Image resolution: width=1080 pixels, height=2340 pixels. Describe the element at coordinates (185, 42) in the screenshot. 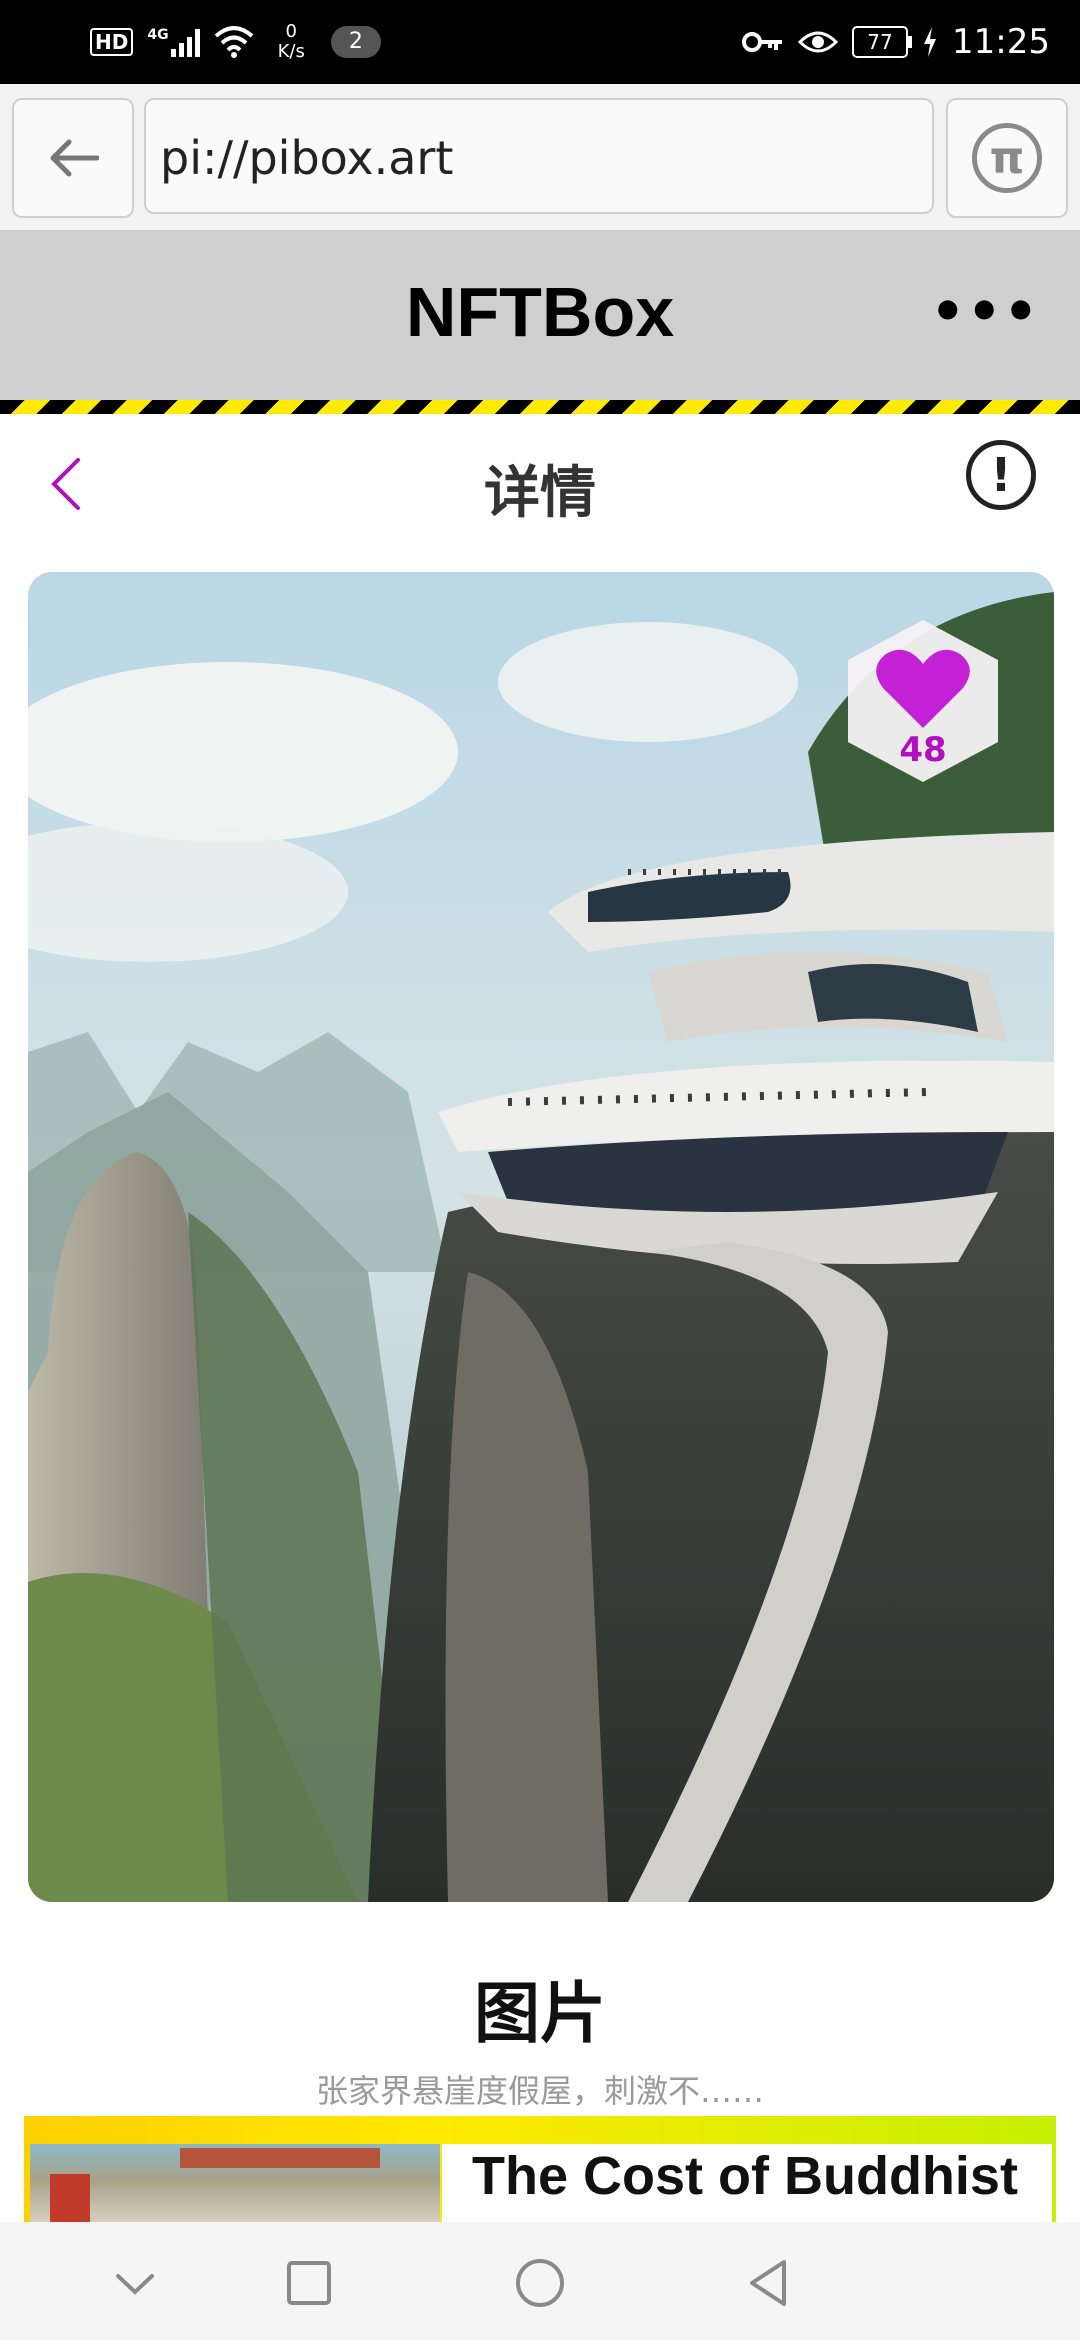

I see `signal-icon` at that location.